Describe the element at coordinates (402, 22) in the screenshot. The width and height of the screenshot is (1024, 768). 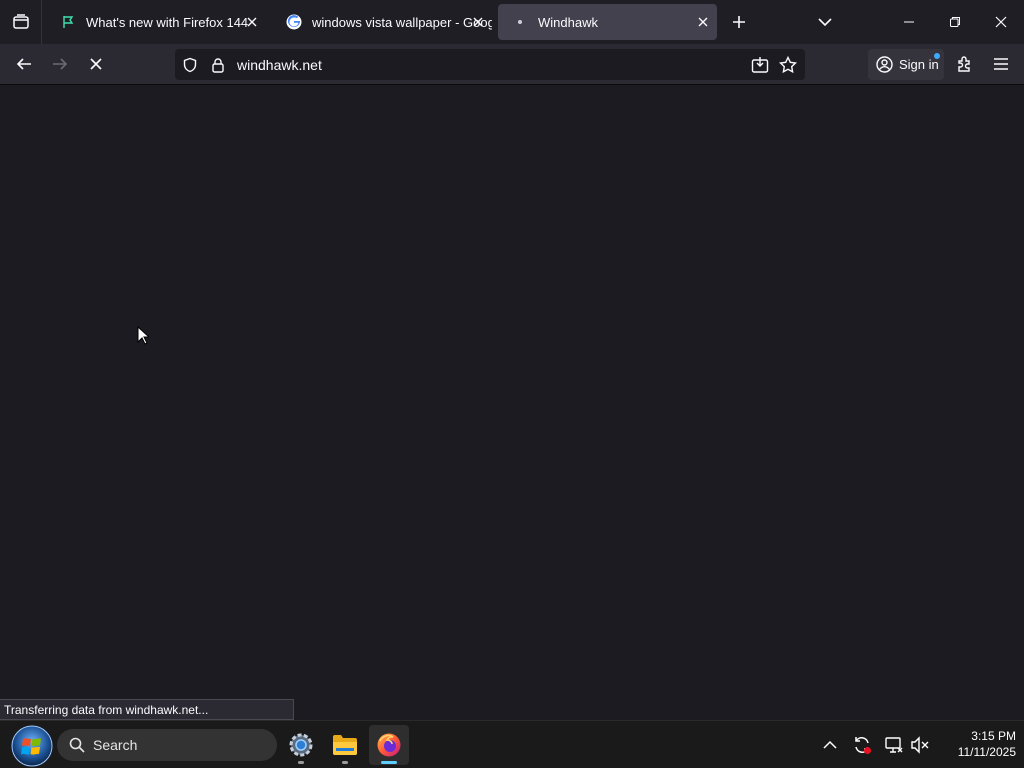
I see `tab-title: windows vista wallpaper - Goog` at that location.